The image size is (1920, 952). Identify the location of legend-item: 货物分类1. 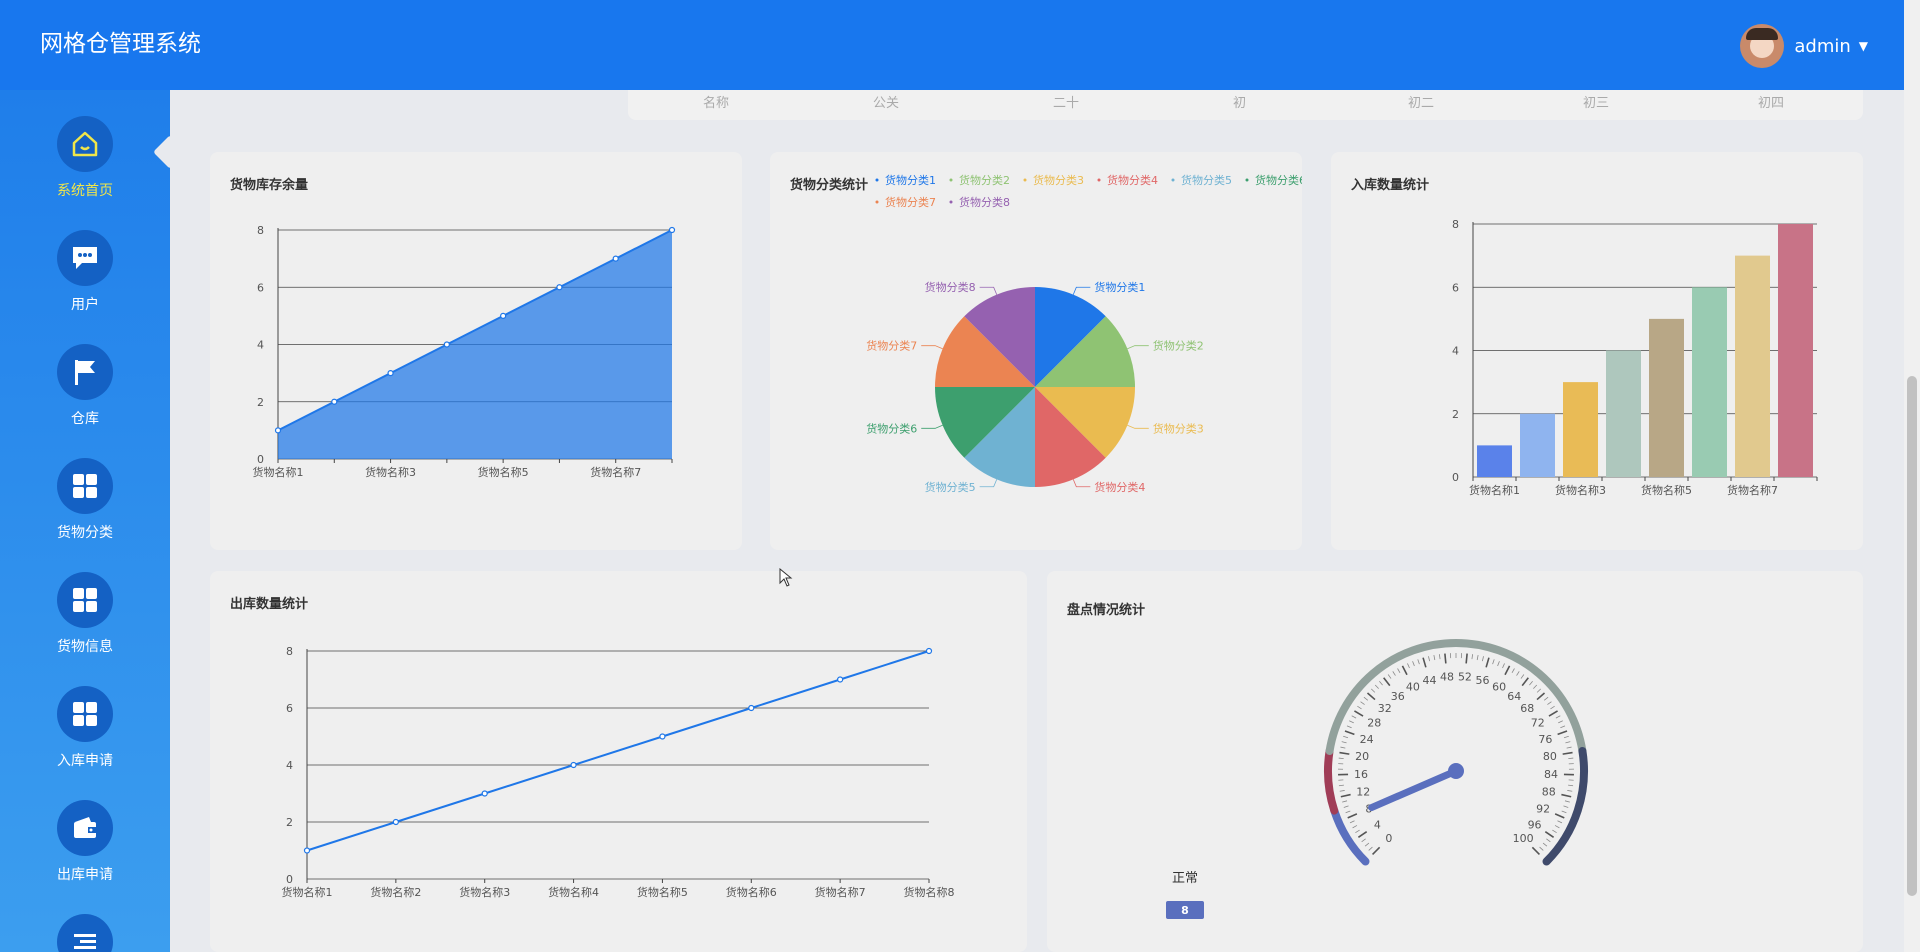
(910, 180).